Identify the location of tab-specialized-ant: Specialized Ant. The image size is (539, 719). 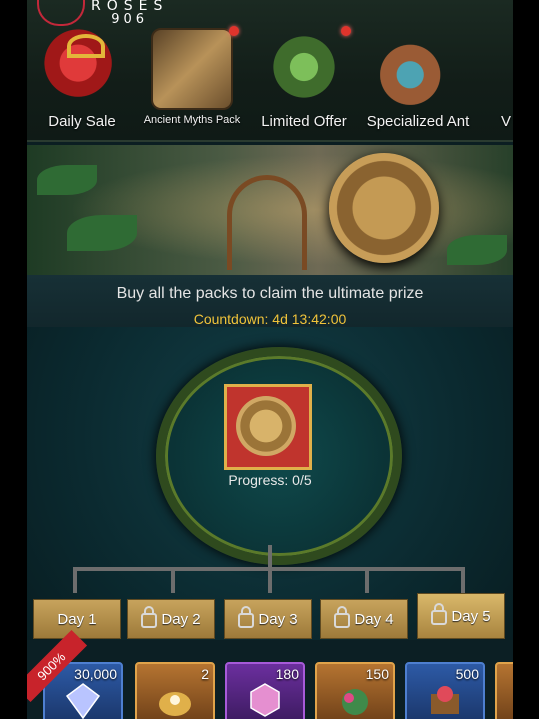
(418, 78).